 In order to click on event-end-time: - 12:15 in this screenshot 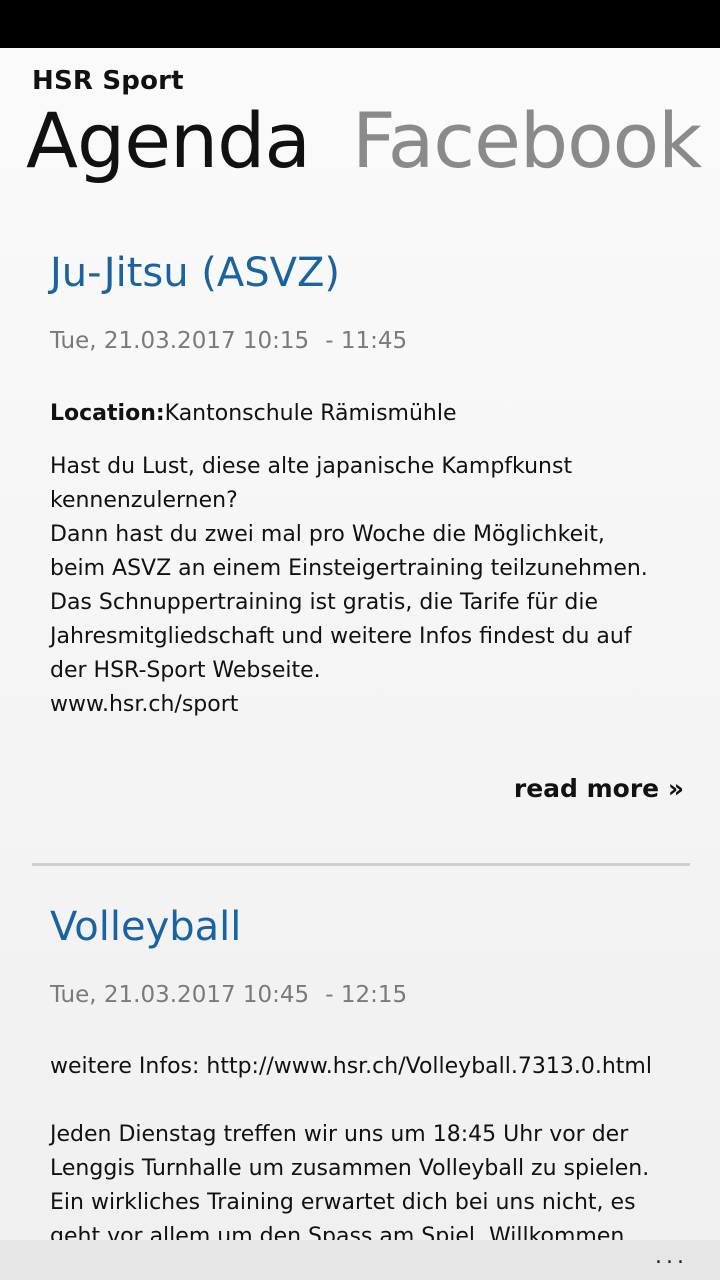, I will do `click(366, 995)`.